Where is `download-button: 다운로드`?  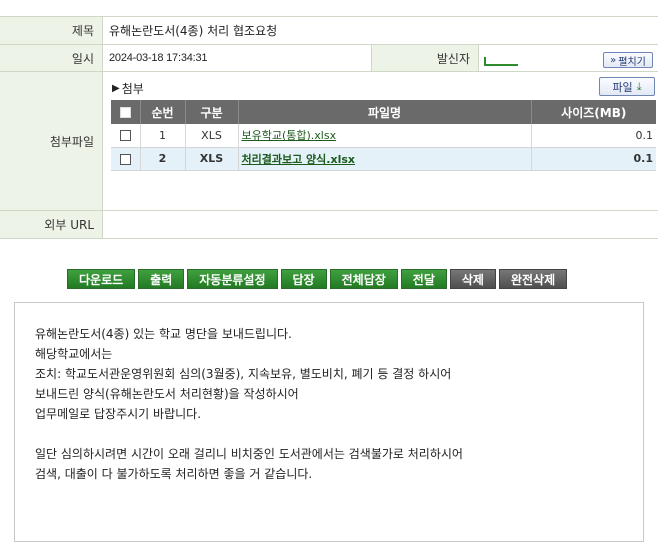
download-button: 다운로드 is located at coordinates (101, 279).